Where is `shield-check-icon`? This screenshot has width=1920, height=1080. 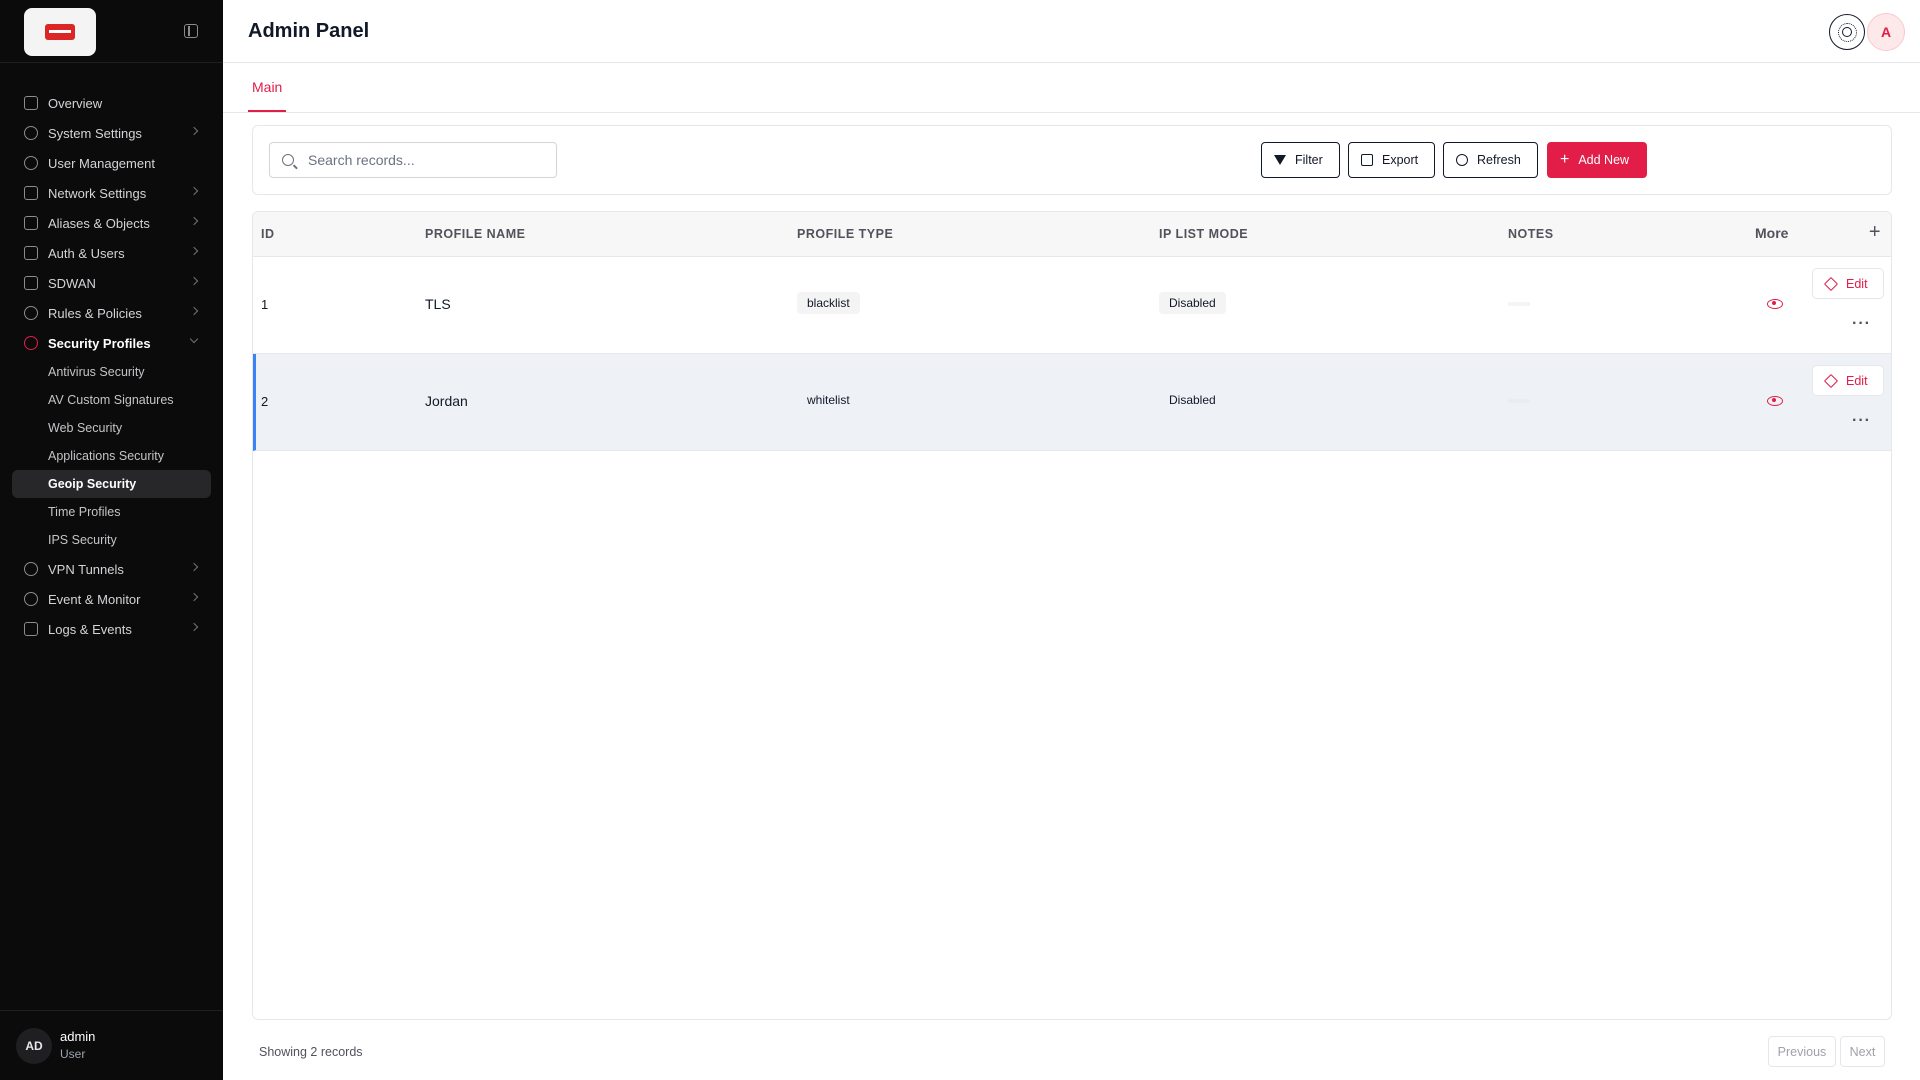
shield-check-icon is located at coordinates (31, 569).